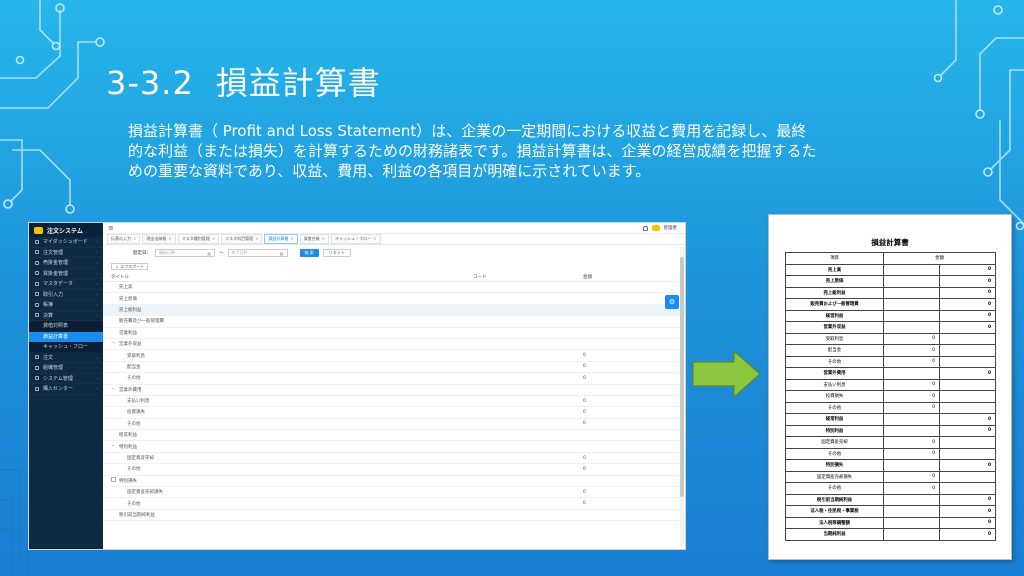  What do you see at coordinates (66, 368) in the screenshot?
I see `sidebar-item: 組織管理 ›` at bounding box center [66, 368].